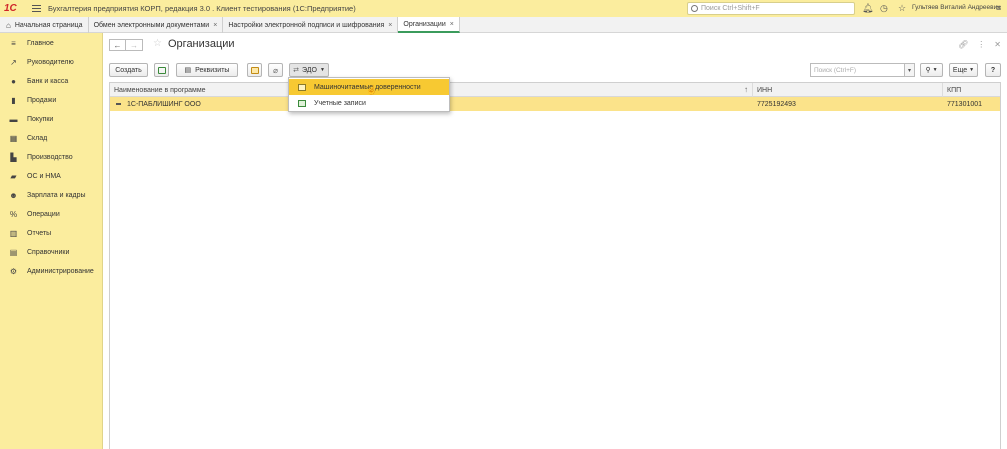 This screenshot has height=449, width=1007. What do you see at coordinates (857, 70) in the screenshot?
I see `list-search-input: Поиск (Ctrl+F)` at bounding box center [857, 70].